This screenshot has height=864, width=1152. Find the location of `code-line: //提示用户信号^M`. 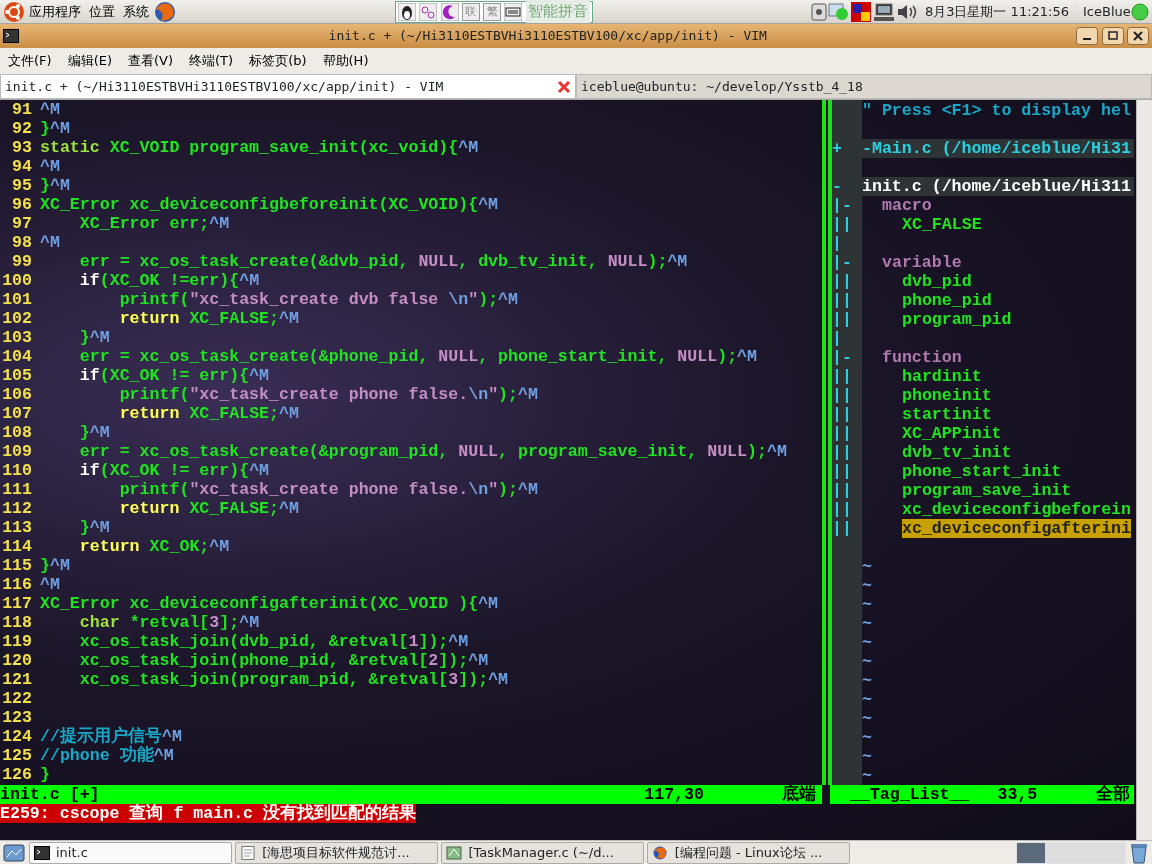

code-line: //提示用户信号^M is located at coordinates (111, 736).